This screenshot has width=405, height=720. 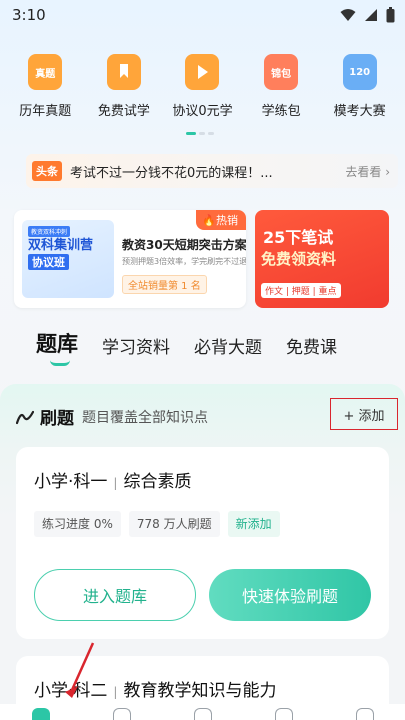 I want to click on tab-study-materials: 学习资料, so click(x=136, y=345).